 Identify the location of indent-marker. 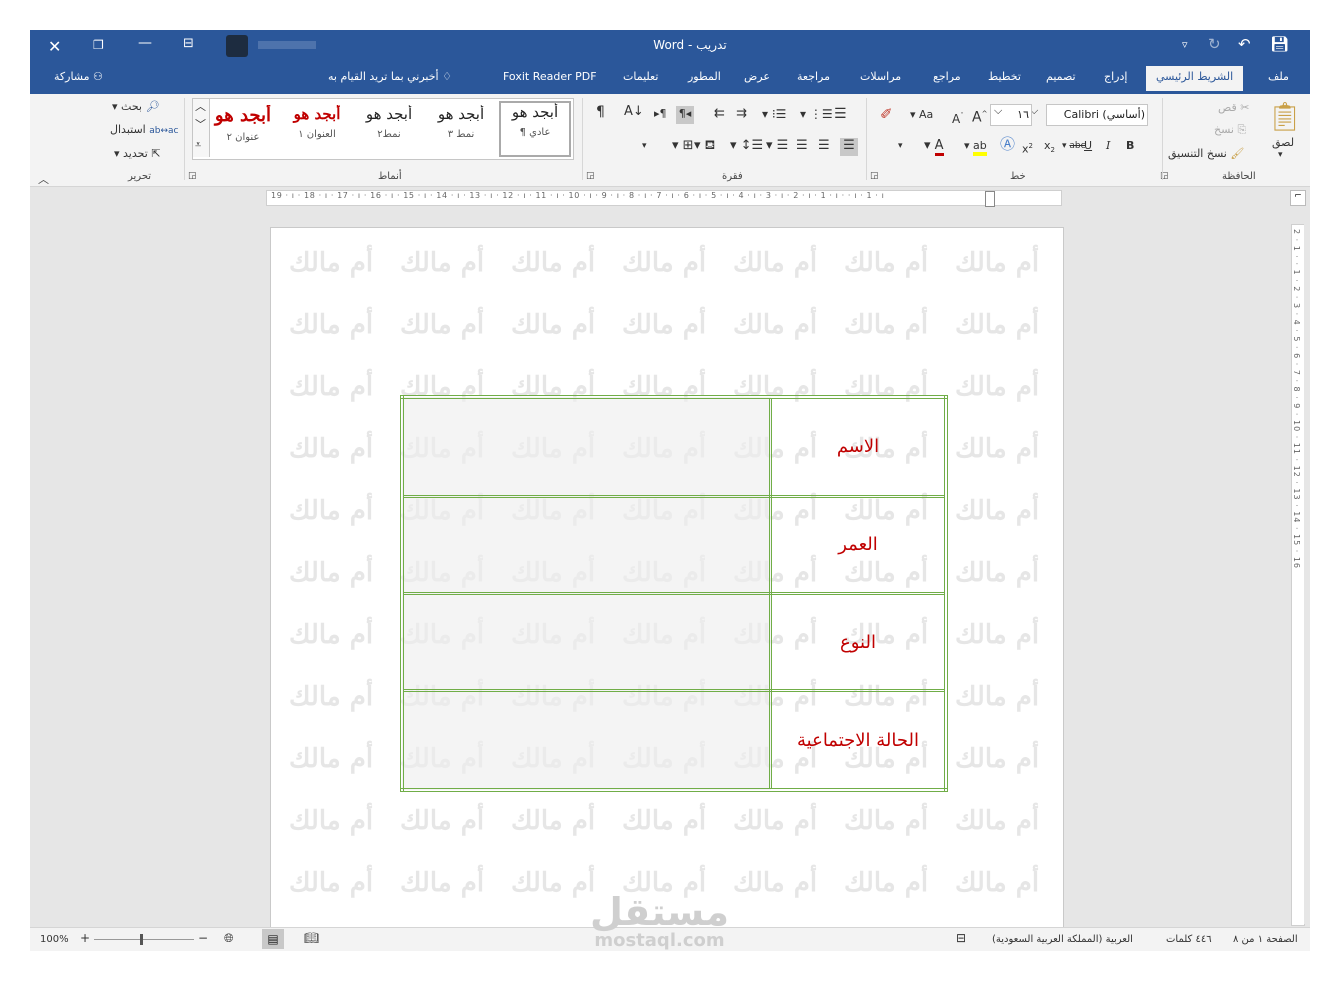
(990, 199).